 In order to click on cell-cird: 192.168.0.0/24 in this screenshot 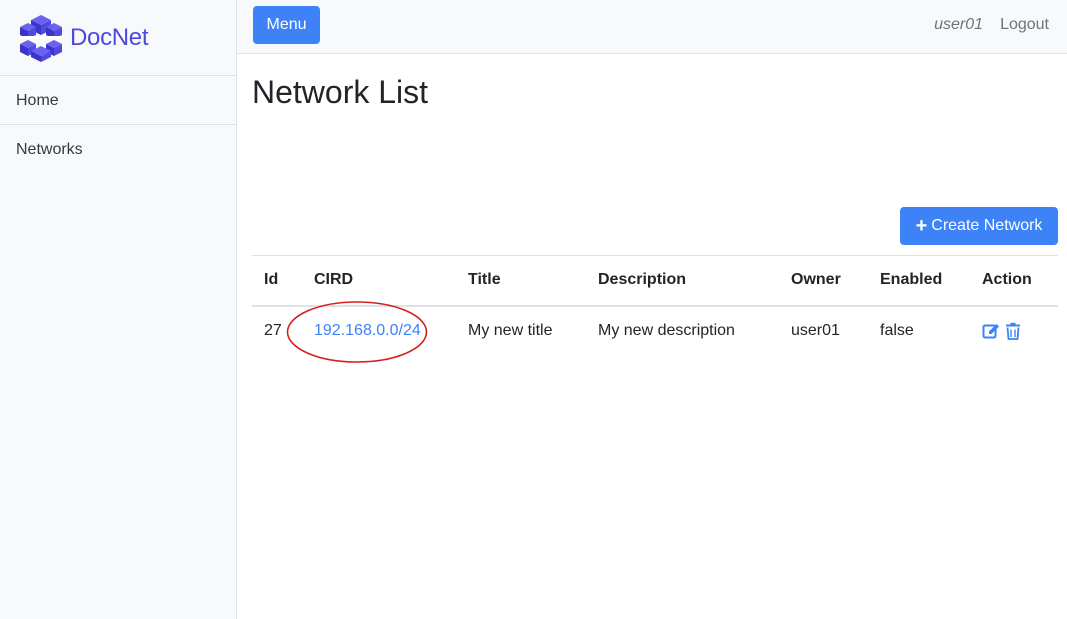, I will do `click(371, 331)`.